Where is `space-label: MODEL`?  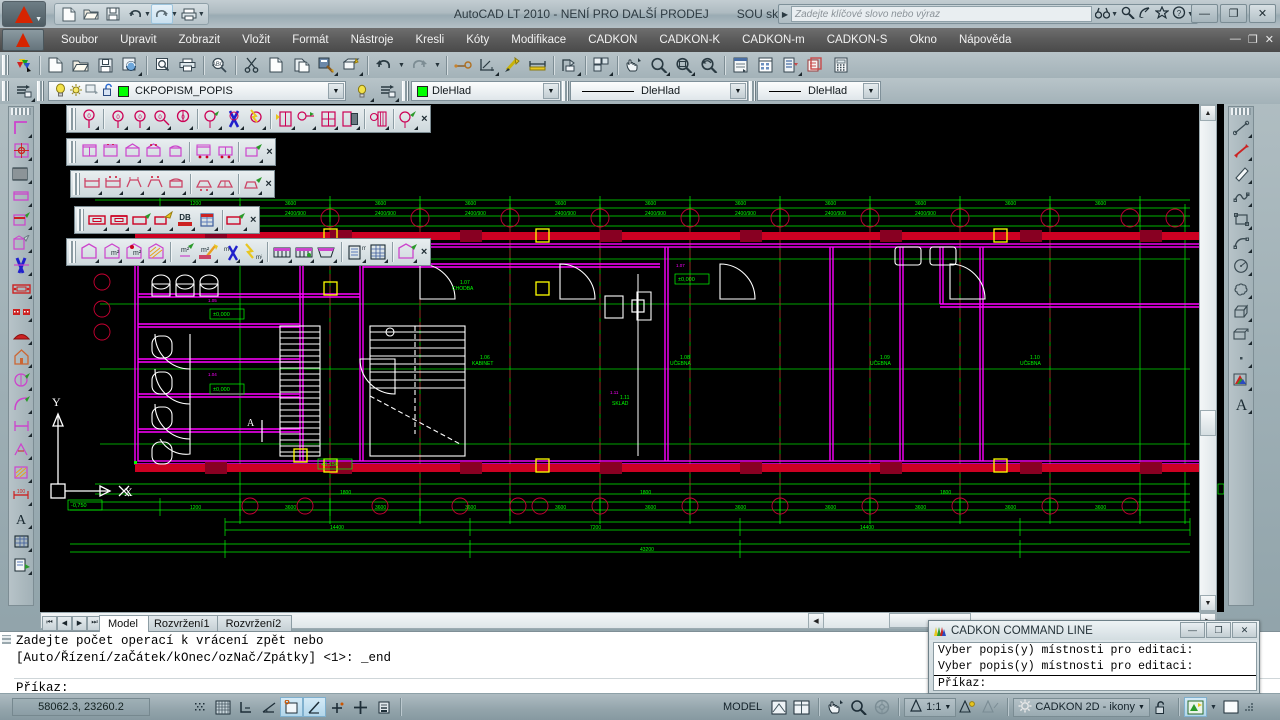 space-label: MODEL is located at coordinates (742, 707).